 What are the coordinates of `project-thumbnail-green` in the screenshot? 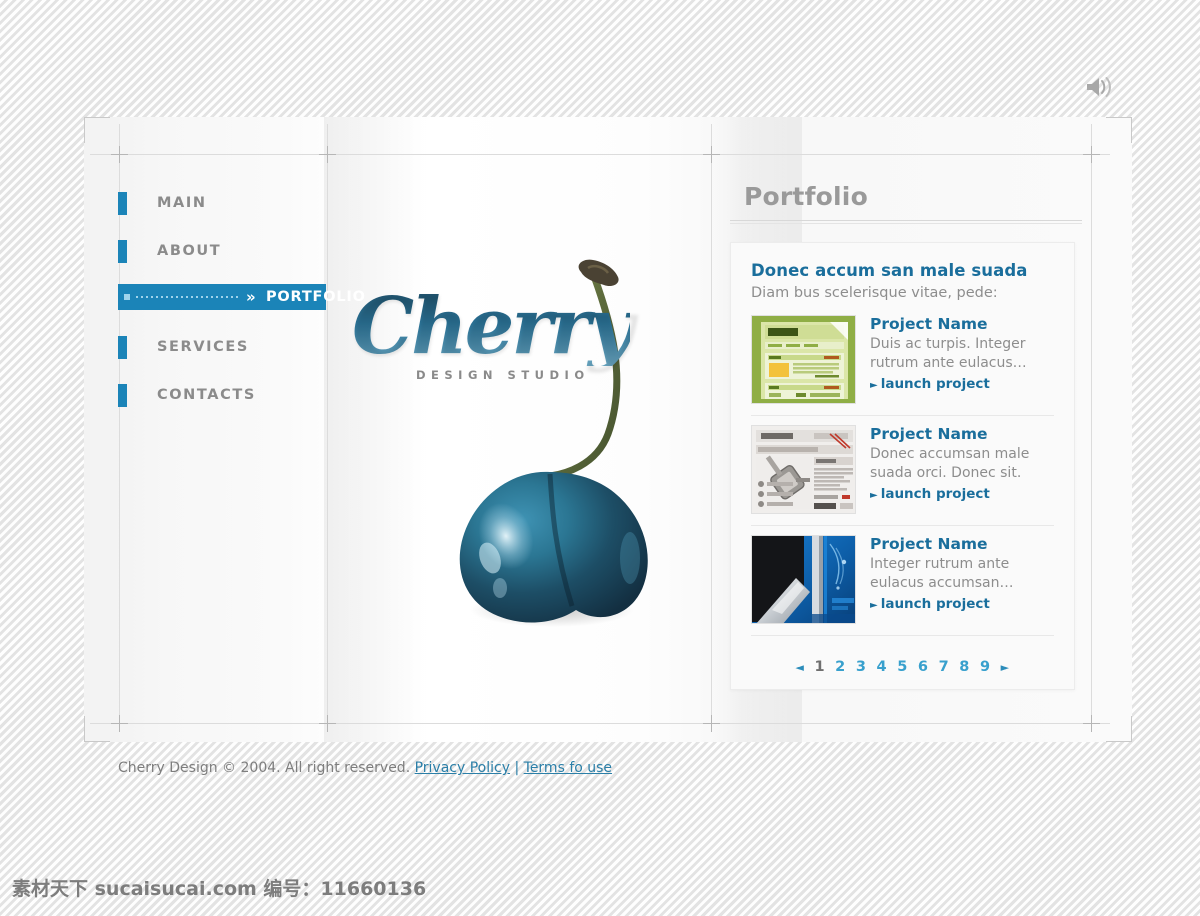 It's located at (803, 359).